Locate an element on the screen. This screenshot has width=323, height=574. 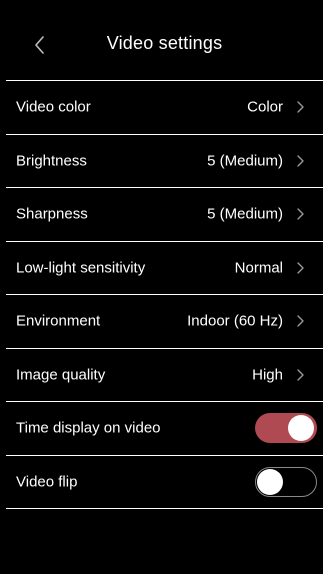
setting-value: High is located at coordinates (267, 375).